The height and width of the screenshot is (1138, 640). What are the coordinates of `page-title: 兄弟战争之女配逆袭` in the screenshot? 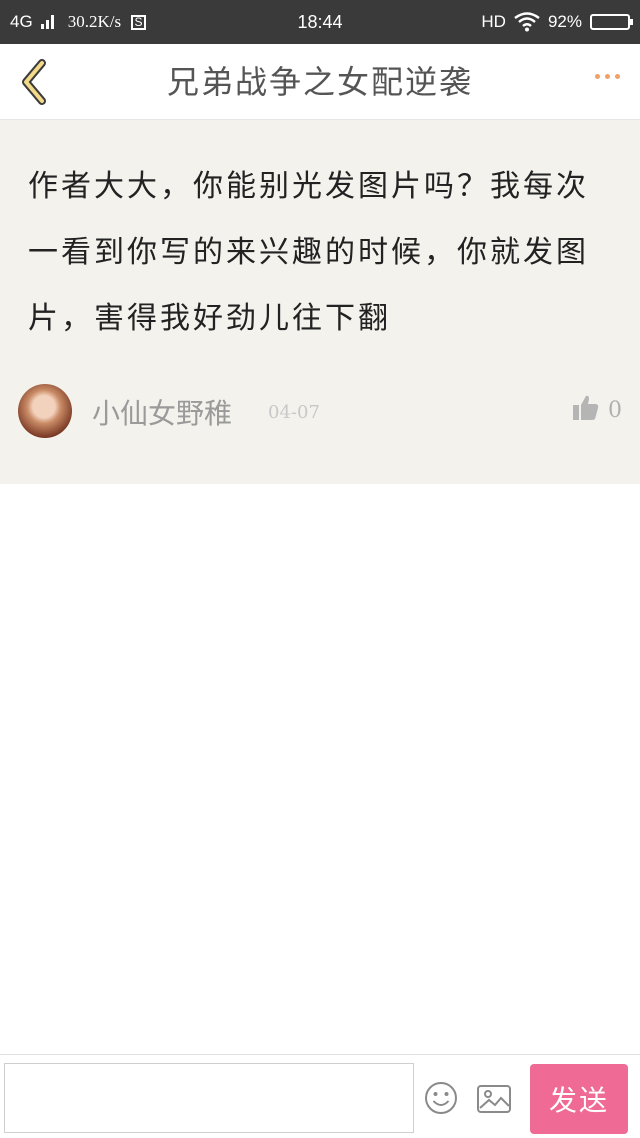 It's located at (319, 82).